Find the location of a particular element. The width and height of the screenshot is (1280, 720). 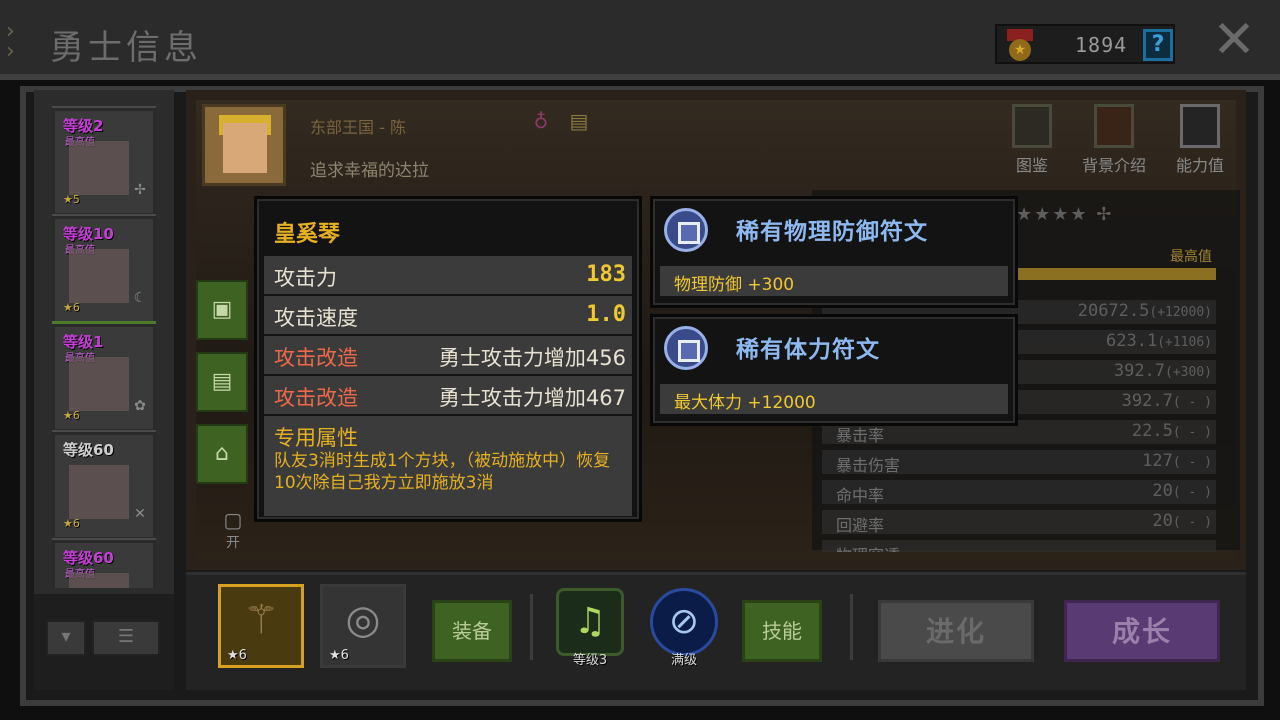

hero-card: 等级10 最高值 ★6 ☾ is located at coordinates (104, 270).